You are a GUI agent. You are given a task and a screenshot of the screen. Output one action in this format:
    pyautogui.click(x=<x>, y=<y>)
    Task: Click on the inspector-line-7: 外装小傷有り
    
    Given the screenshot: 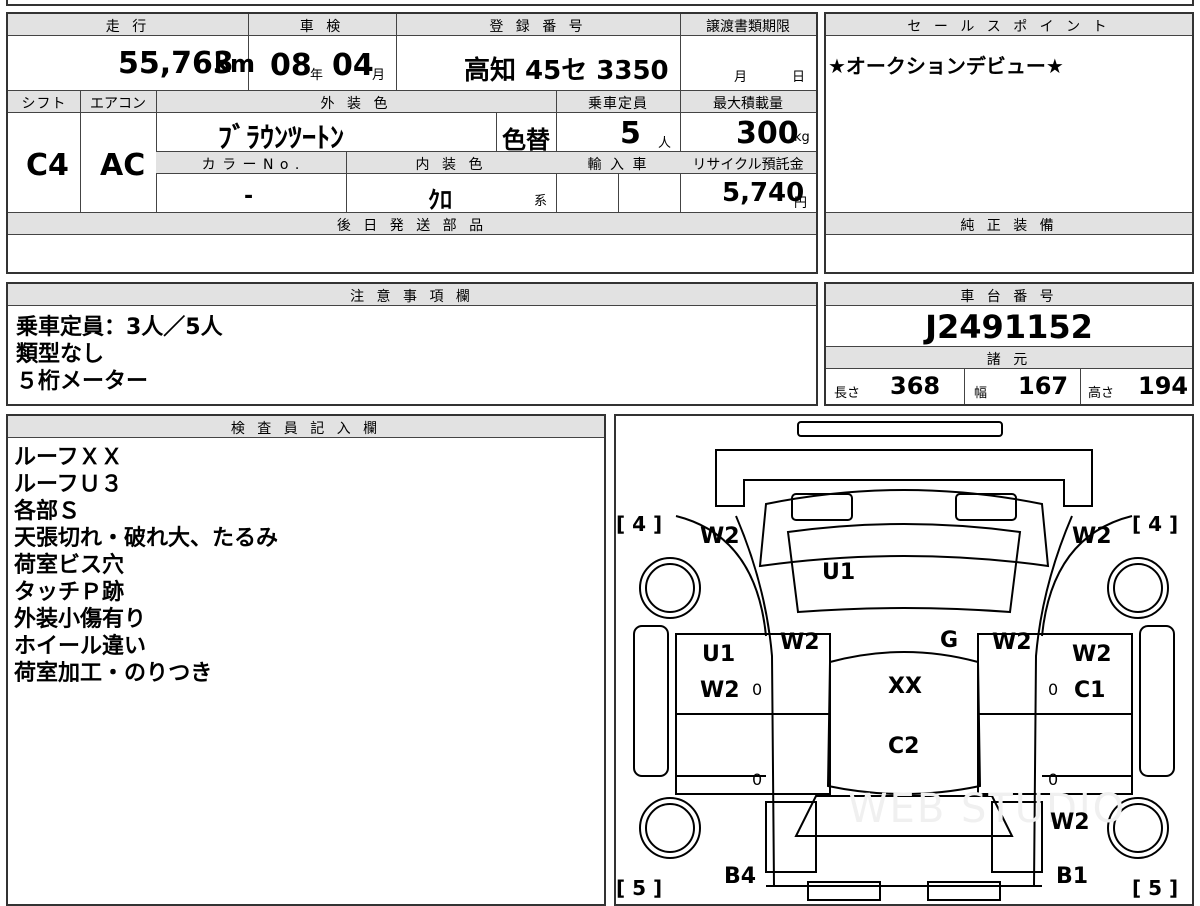 What is the action you would take?
    pyautogui.click(x=80, y=619)
    